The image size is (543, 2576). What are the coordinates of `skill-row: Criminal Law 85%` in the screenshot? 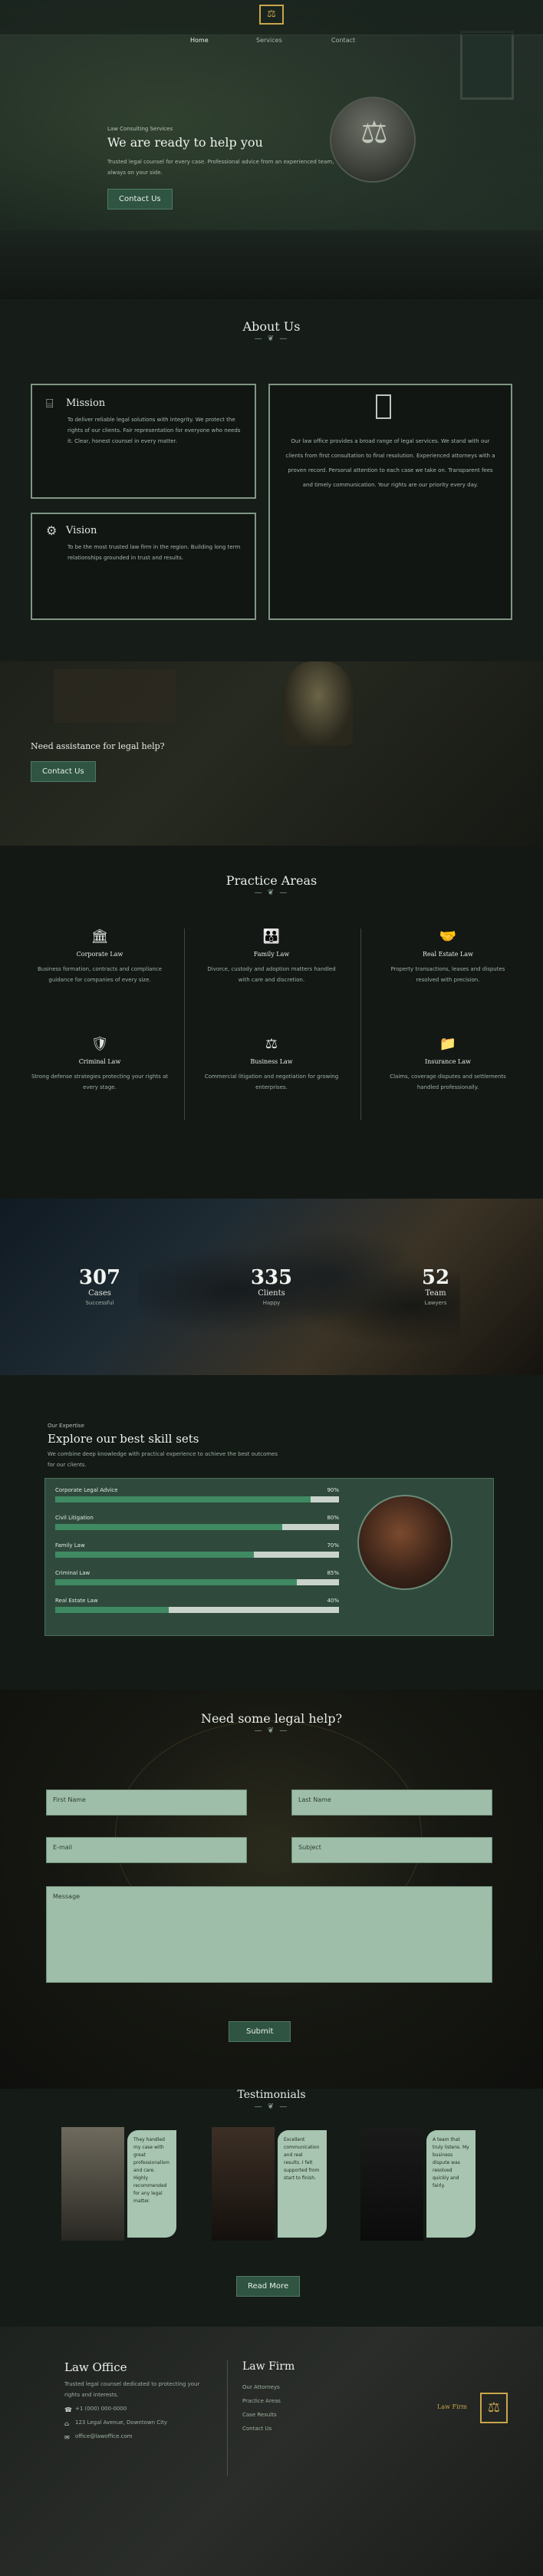 It's located at (197, 1584).